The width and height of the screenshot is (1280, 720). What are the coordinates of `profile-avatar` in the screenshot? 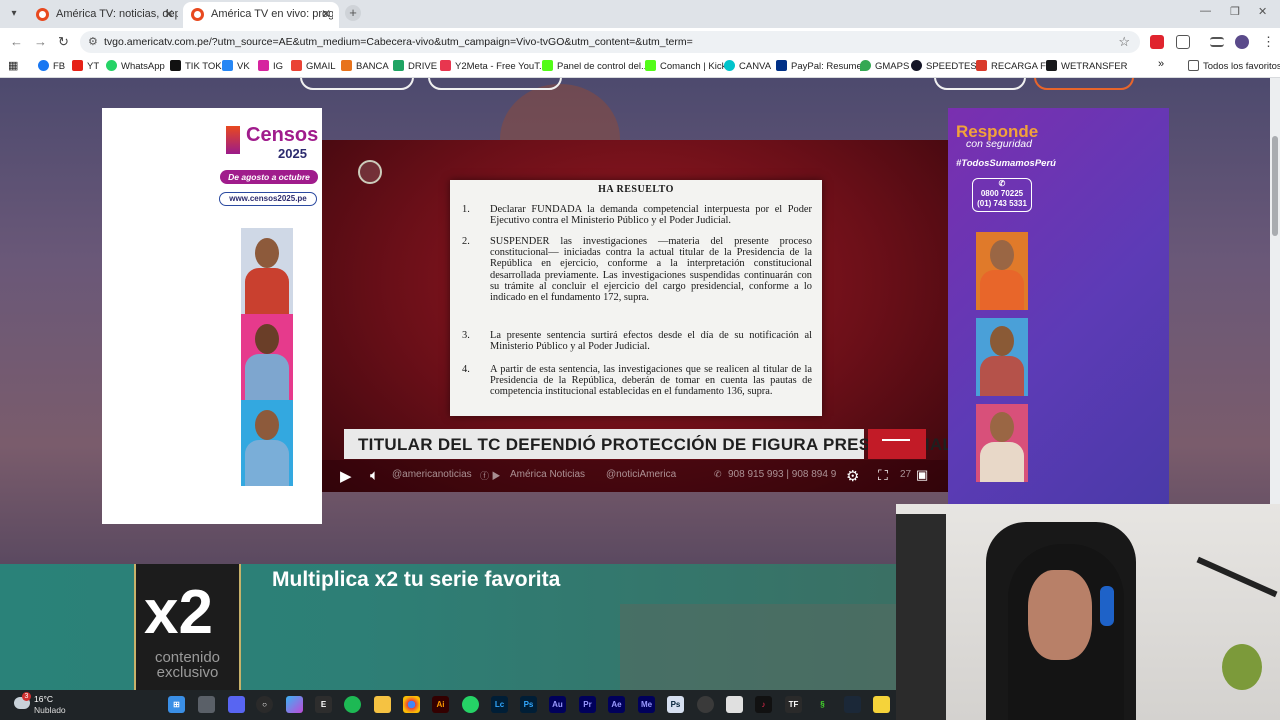 It's located at (1242, 42).